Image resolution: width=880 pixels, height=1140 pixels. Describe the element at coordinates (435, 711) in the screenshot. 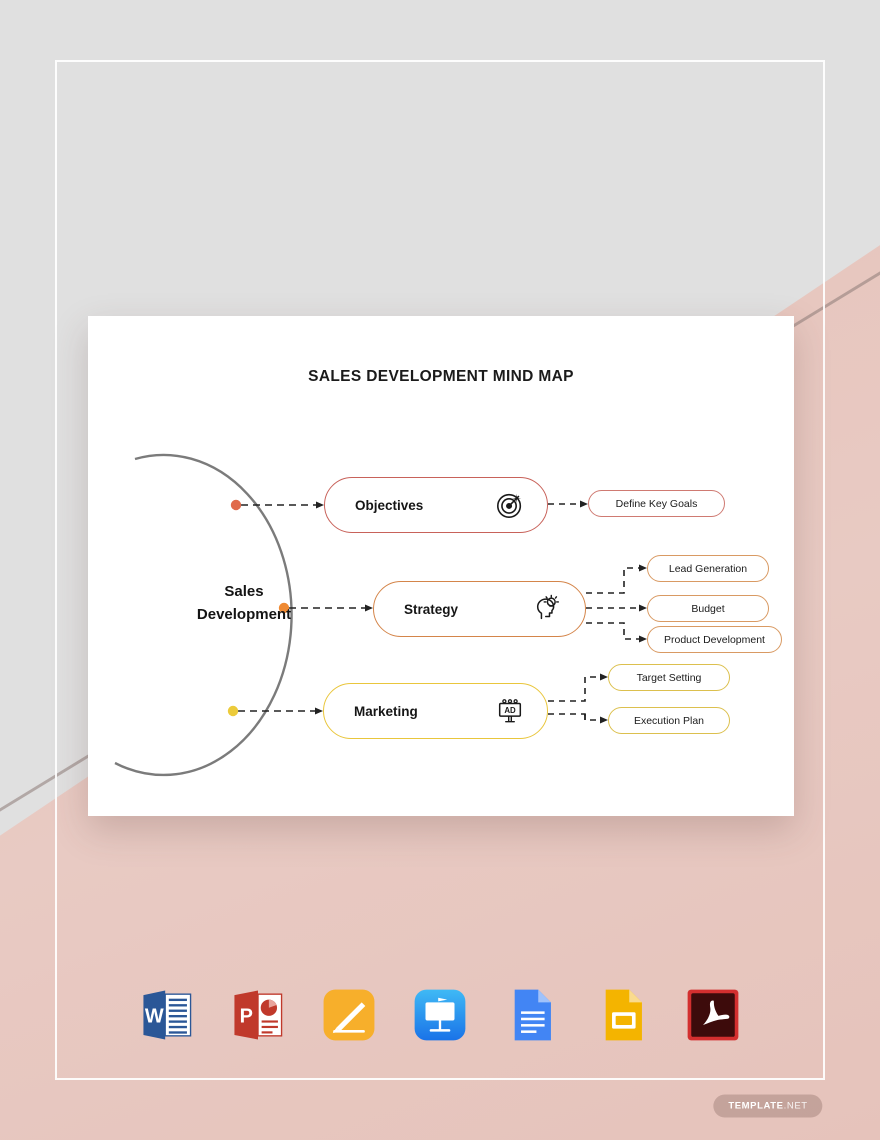

I see `branch-node-marketing: Marketing AD` at that location.